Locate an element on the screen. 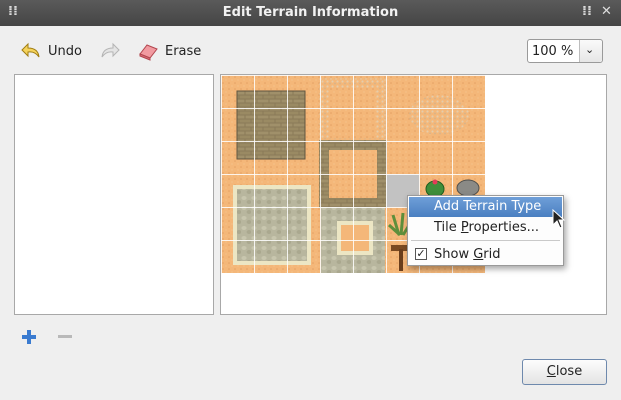 This screenshot has height=400, width=621. zoom-value: 100 % is located at coordinates (553, 51).